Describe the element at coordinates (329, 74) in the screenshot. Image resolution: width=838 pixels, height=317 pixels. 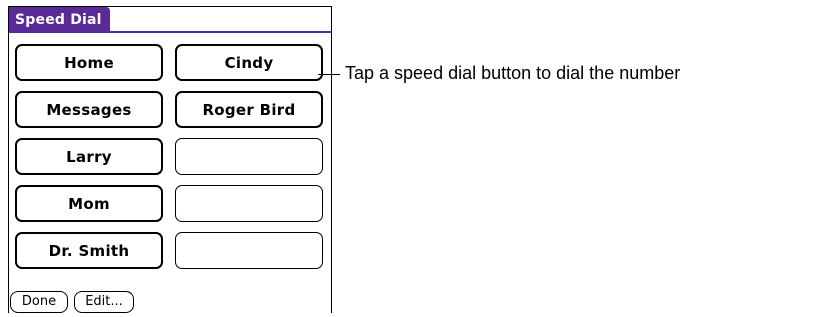
I see `callout-leader-line` at that location.